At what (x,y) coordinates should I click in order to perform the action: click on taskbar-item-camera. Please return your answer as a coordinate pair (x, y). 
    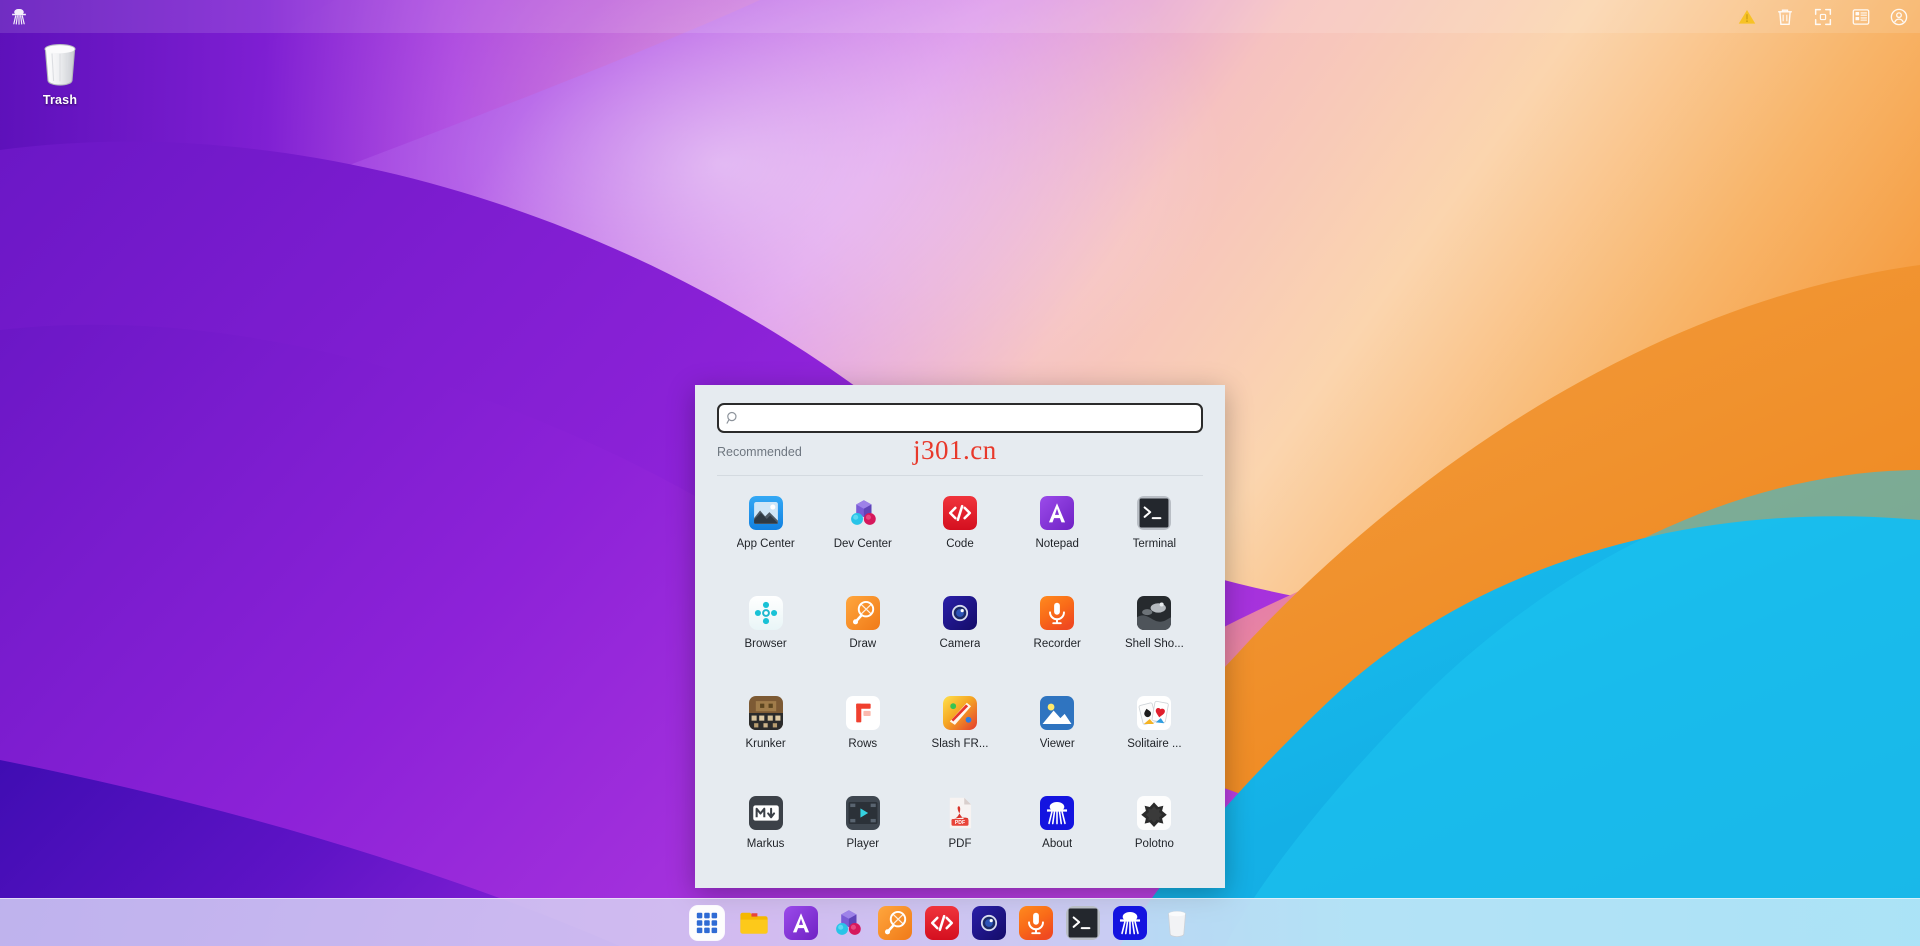
    Looking at the image, I should click on (989, 922).